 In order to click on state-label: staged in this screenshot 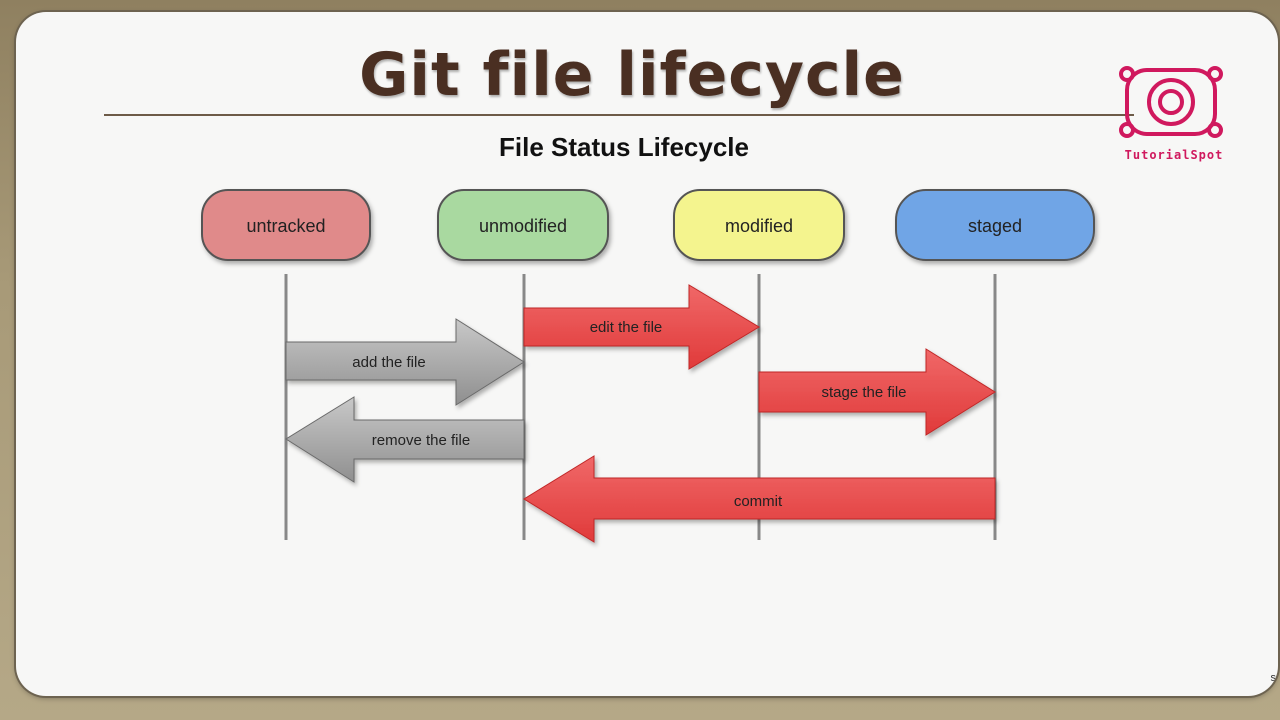, I will do `click(995, 226)`.